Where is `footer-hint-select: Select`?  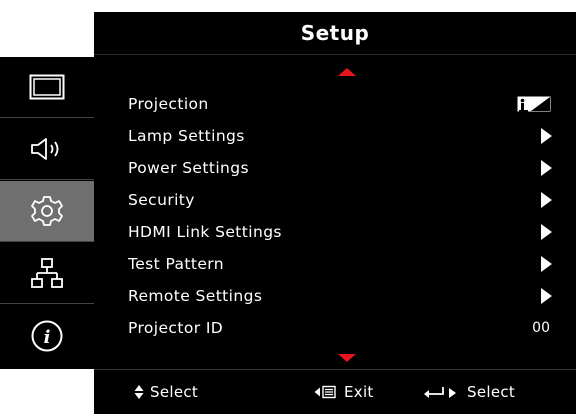
footer-hint-select: Select is located at coordinates (166, 392).